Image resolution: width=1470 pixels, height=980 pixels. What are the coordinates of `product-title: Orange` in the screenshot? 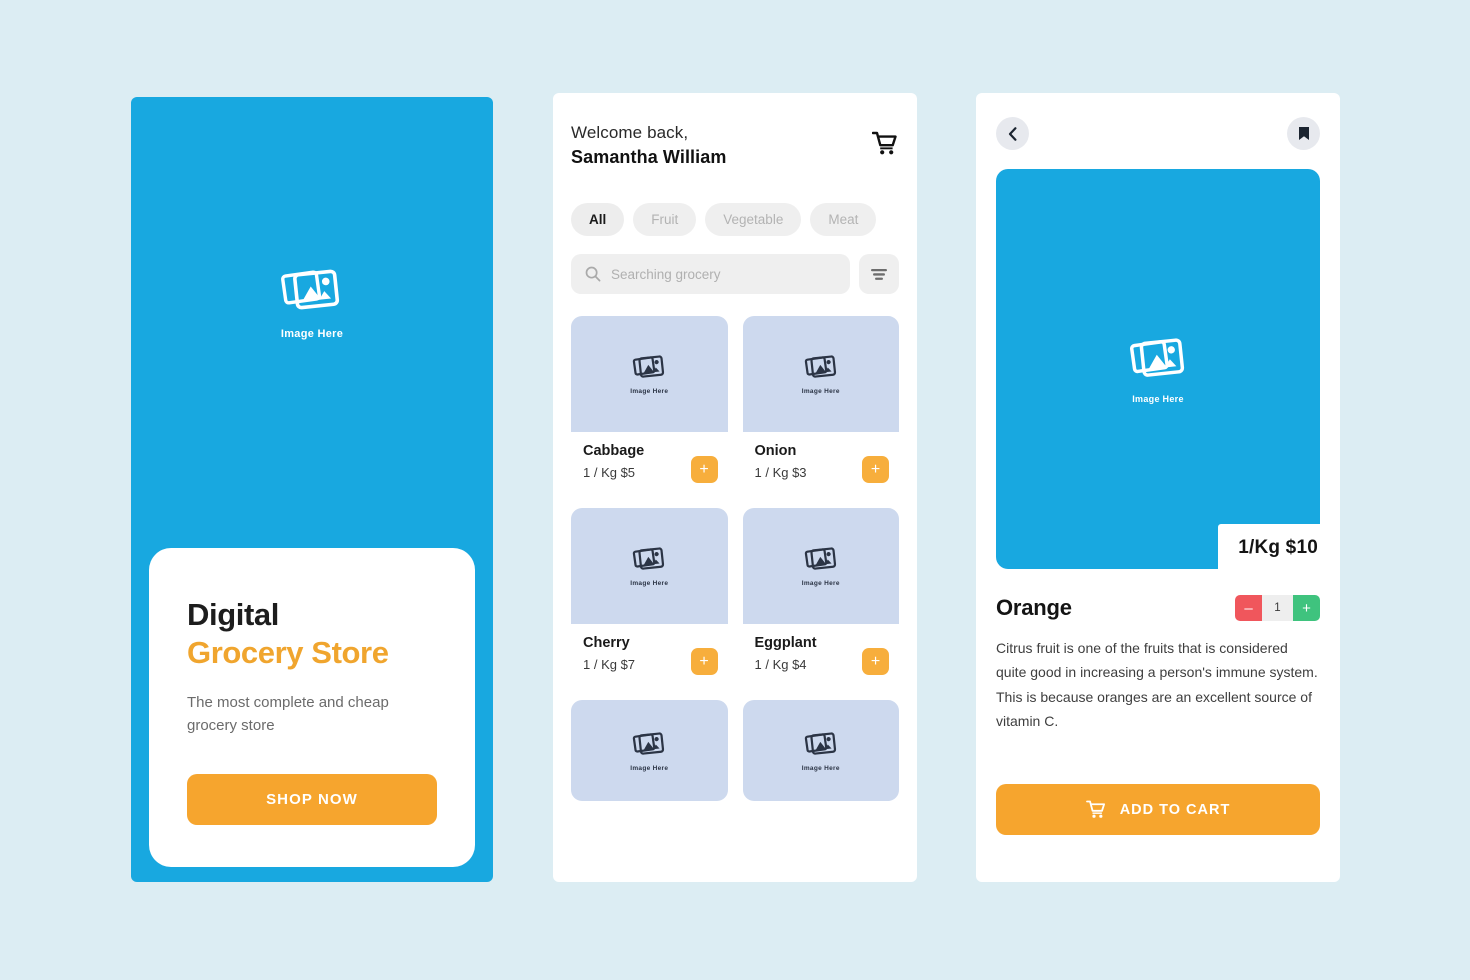 It's located at (1034, 607).